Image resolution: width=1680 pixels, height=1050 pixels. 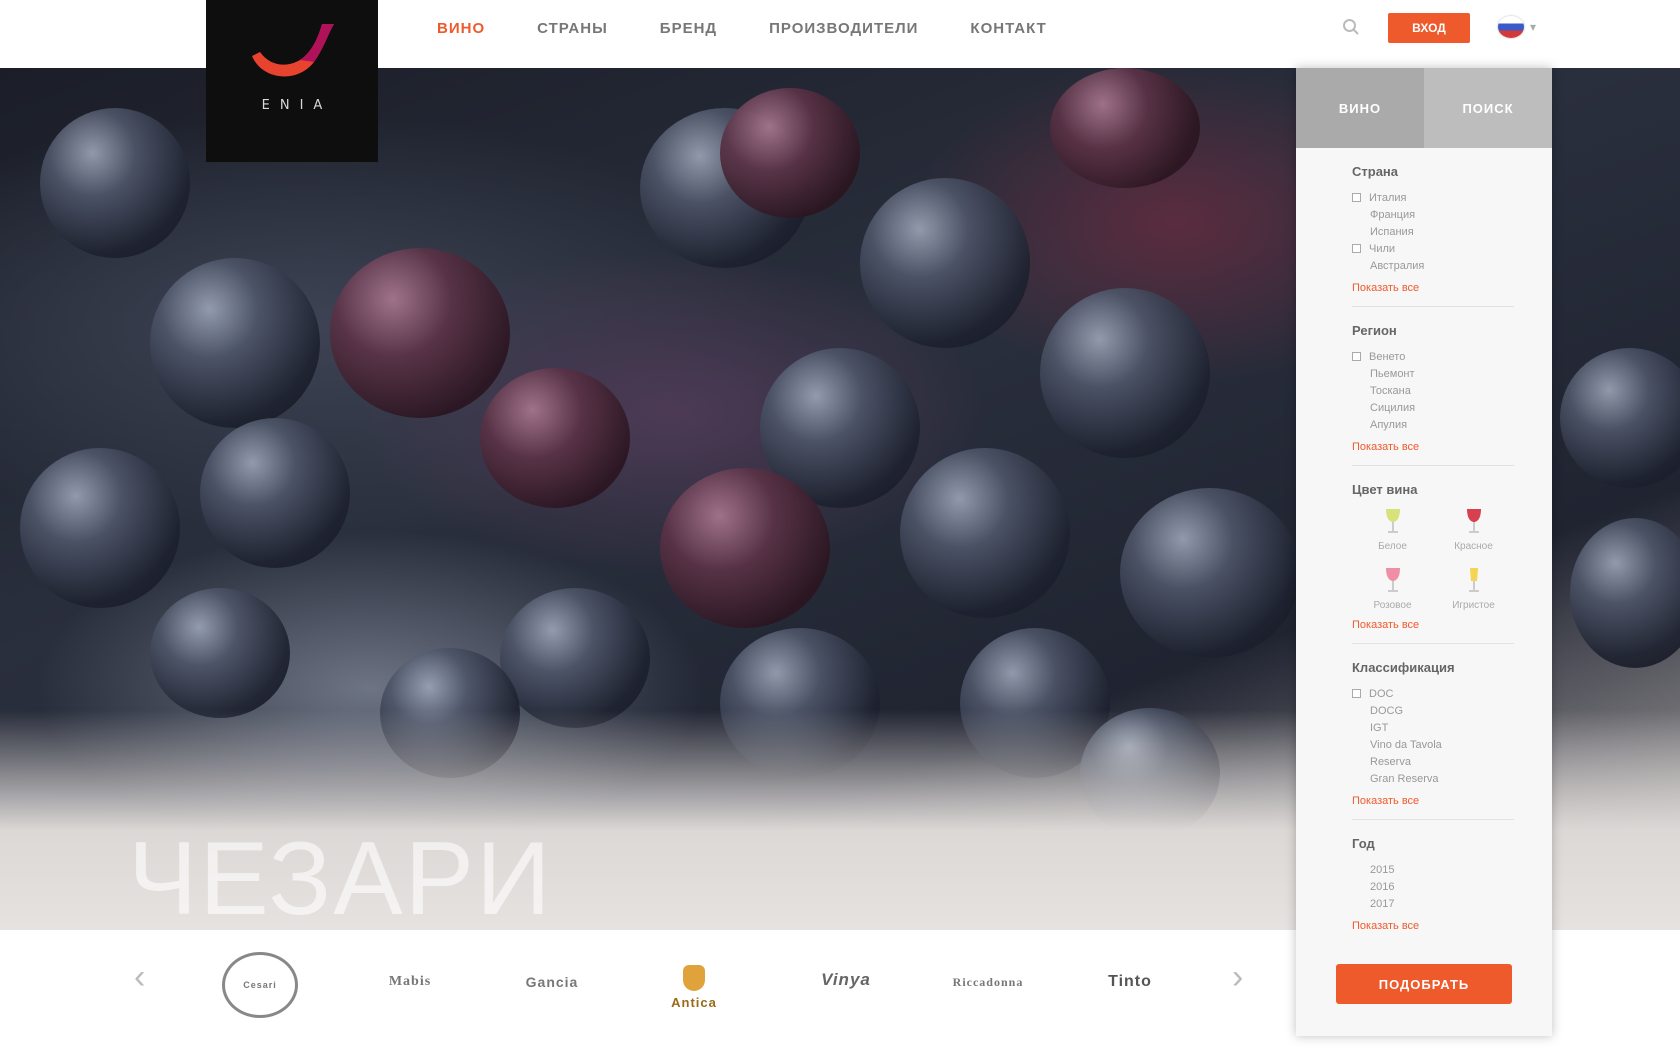 I want to click on filter-tabs: ВИНО ПОИСК, so click(x=1424, y=108).